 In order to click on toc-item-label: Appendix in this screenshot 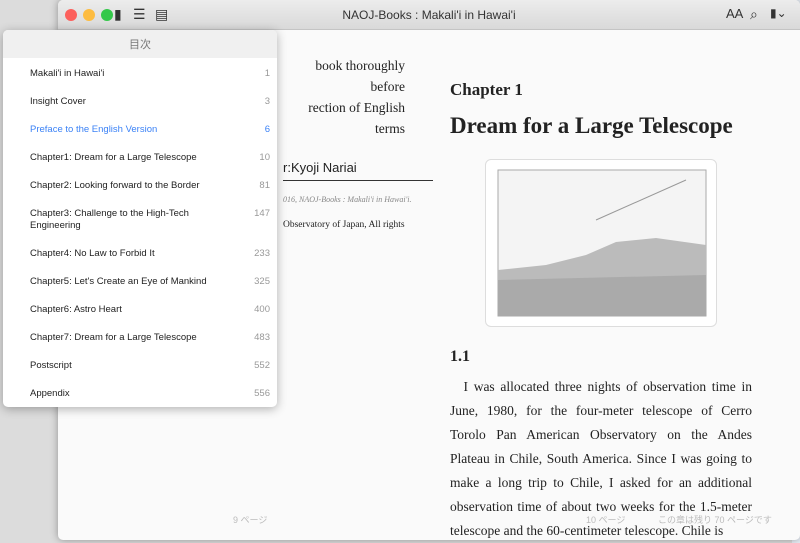, I will do `click(50, 393)`.